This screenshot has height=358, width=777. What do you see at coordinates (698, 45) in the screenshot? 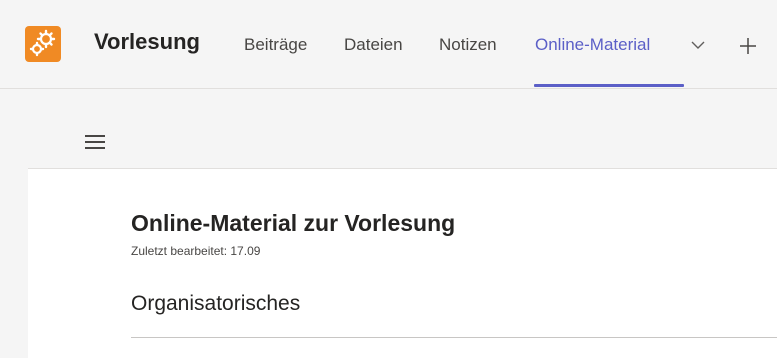
I see `chevron-down-icon` at bounding box center [698, 45].